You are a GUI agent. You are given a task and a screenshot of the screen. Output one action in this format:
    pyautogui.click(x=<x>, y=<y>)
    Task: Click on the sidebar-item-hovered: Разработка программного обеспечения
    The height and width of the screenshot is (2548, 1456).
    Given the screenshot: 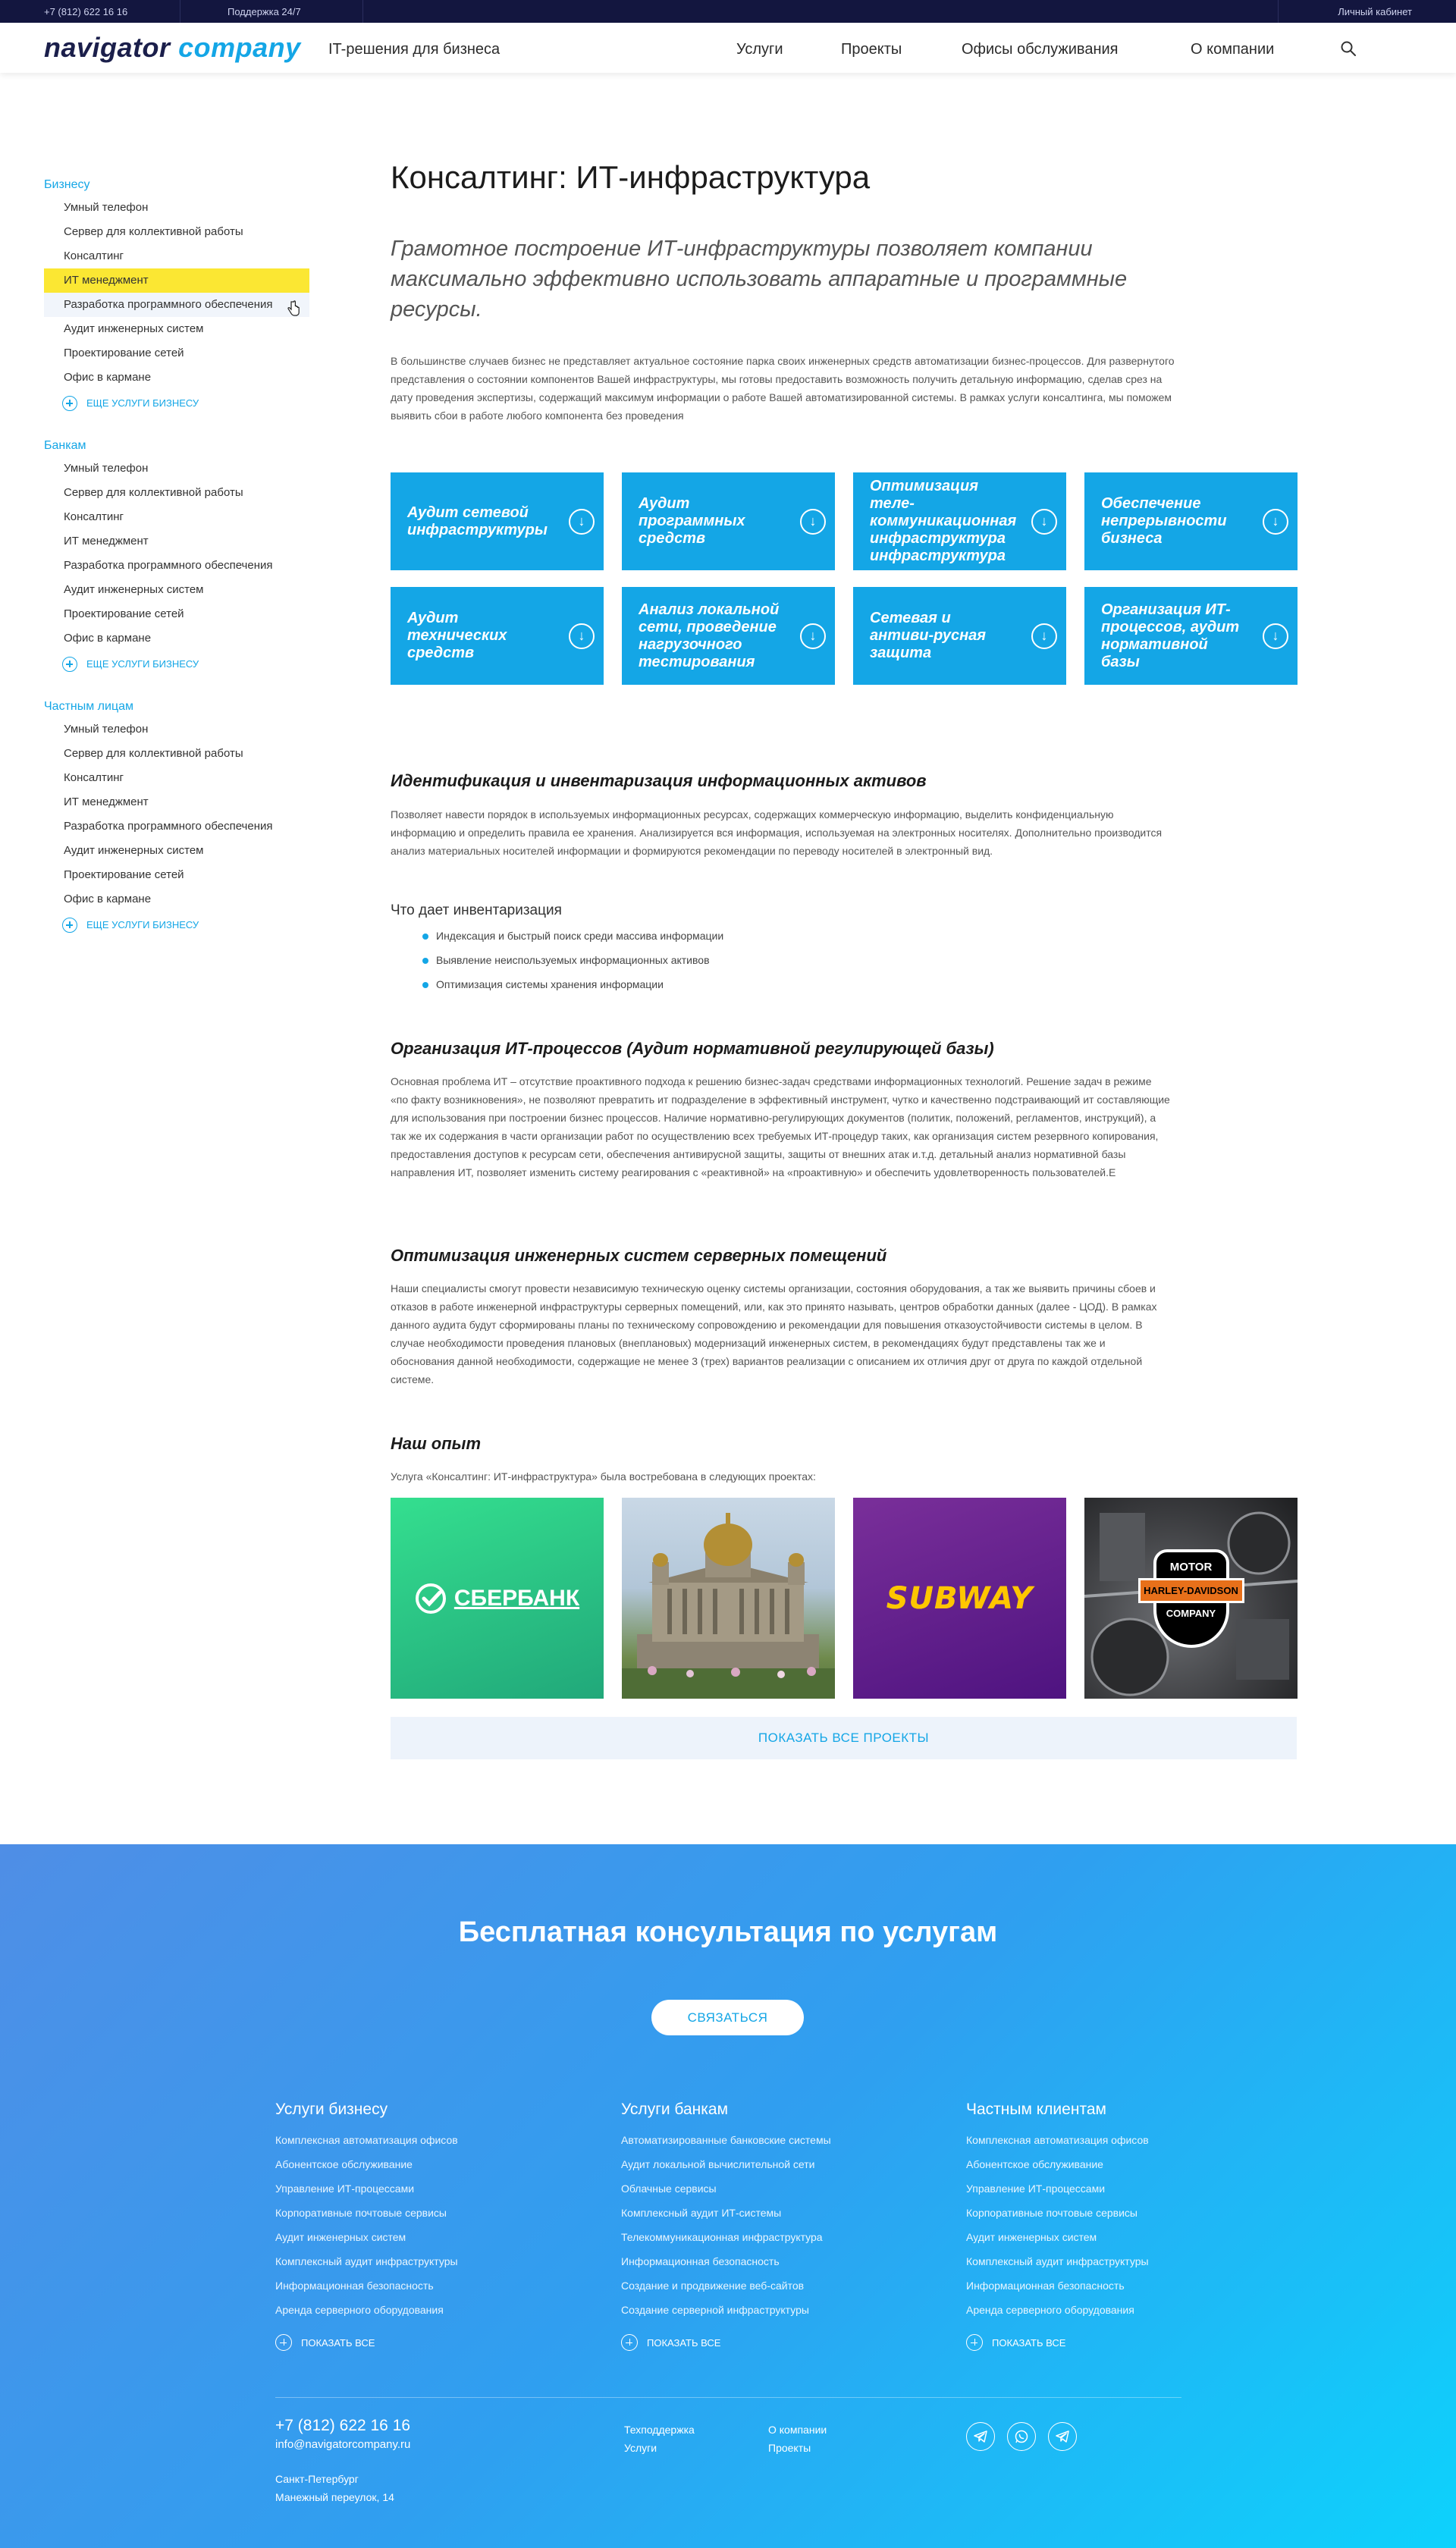 What is the action you would take?
    pyautogui.click(x=176, y=305)
    